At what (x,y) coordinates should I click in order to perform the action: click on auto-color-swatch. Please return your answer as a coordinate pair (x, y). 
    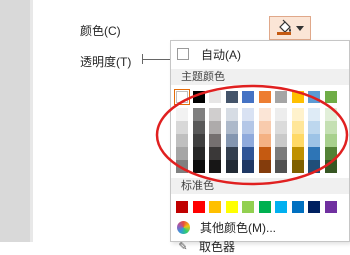
    Looking at the image, I should click on (183, 54).